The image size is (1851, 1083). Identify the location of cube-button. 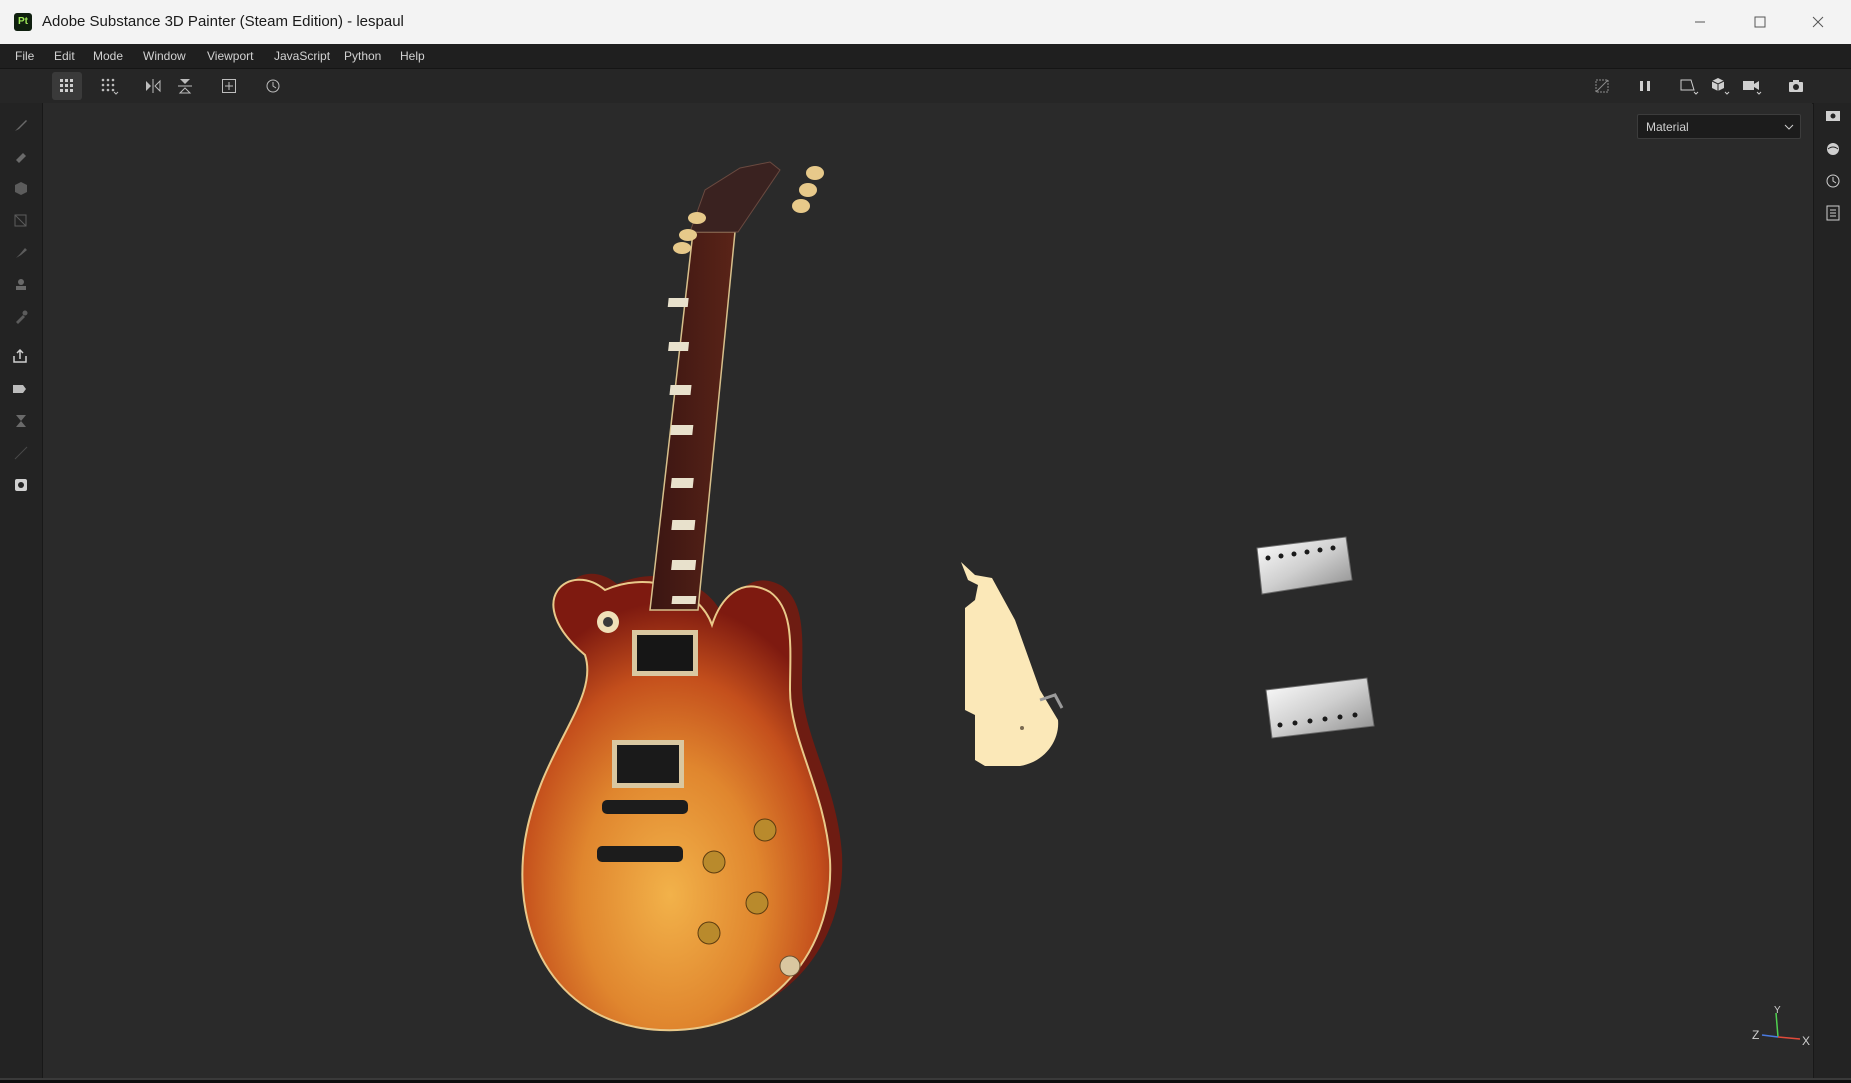
(1721, 86).